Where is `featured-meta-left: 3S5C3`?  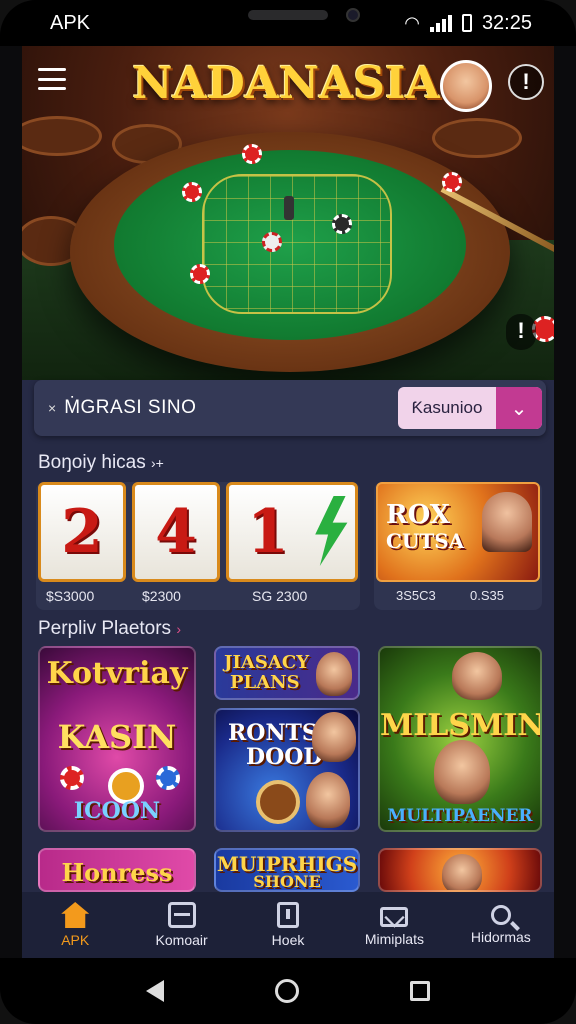
featured-meta-left: 3S5C3 is located at coordinates (416, 595).